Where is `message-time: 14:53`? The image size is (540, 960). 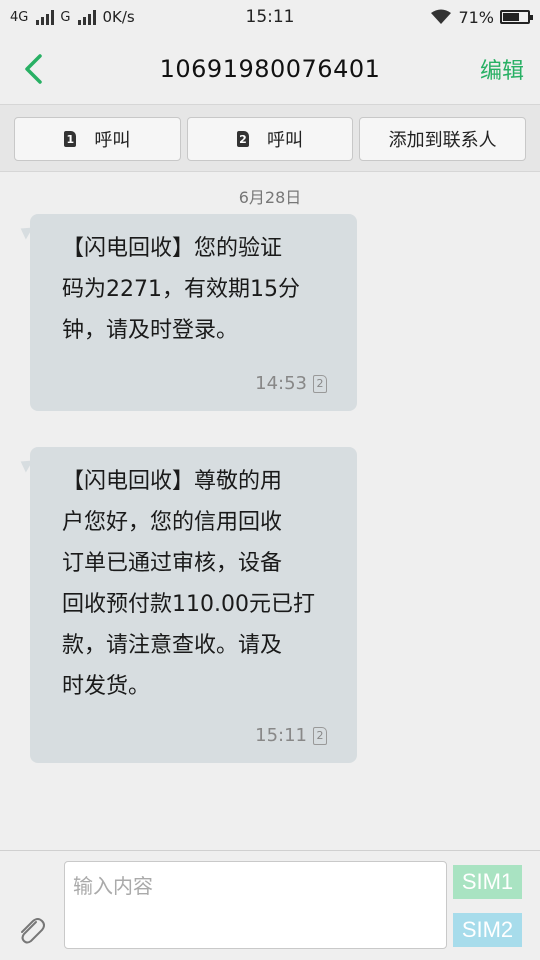
message-time: 14:53 is located at coordinates (281, 383).